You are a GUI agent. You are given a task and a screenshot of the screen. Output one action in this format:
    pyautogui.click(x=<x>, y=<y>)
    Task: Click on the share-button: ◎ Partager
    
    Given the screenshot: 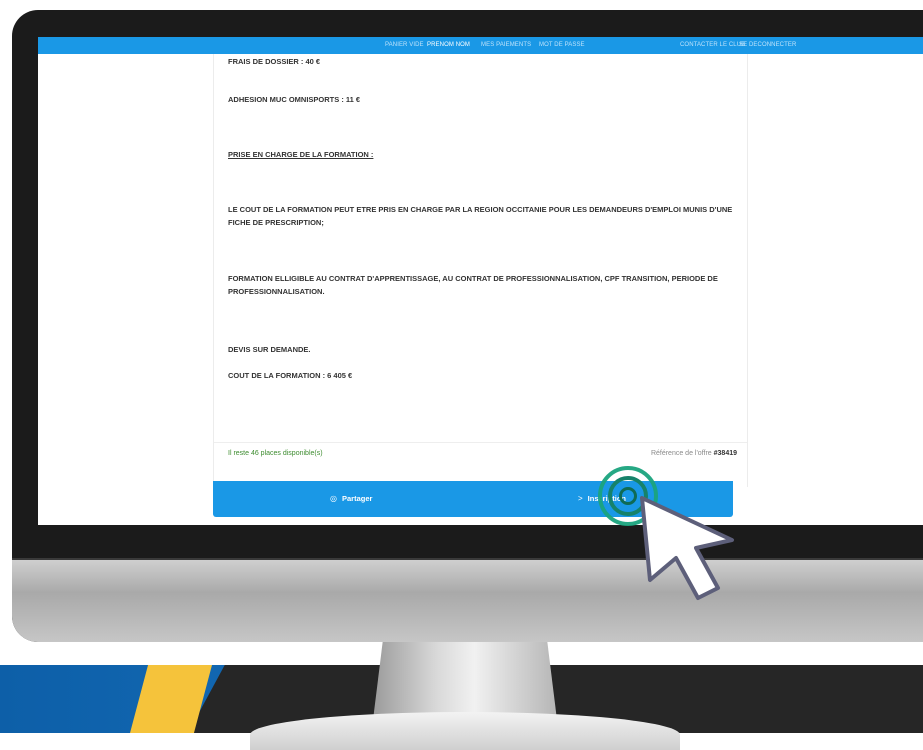 What is the action you would take?
    pyautogui.click(x=351, y=498)
    